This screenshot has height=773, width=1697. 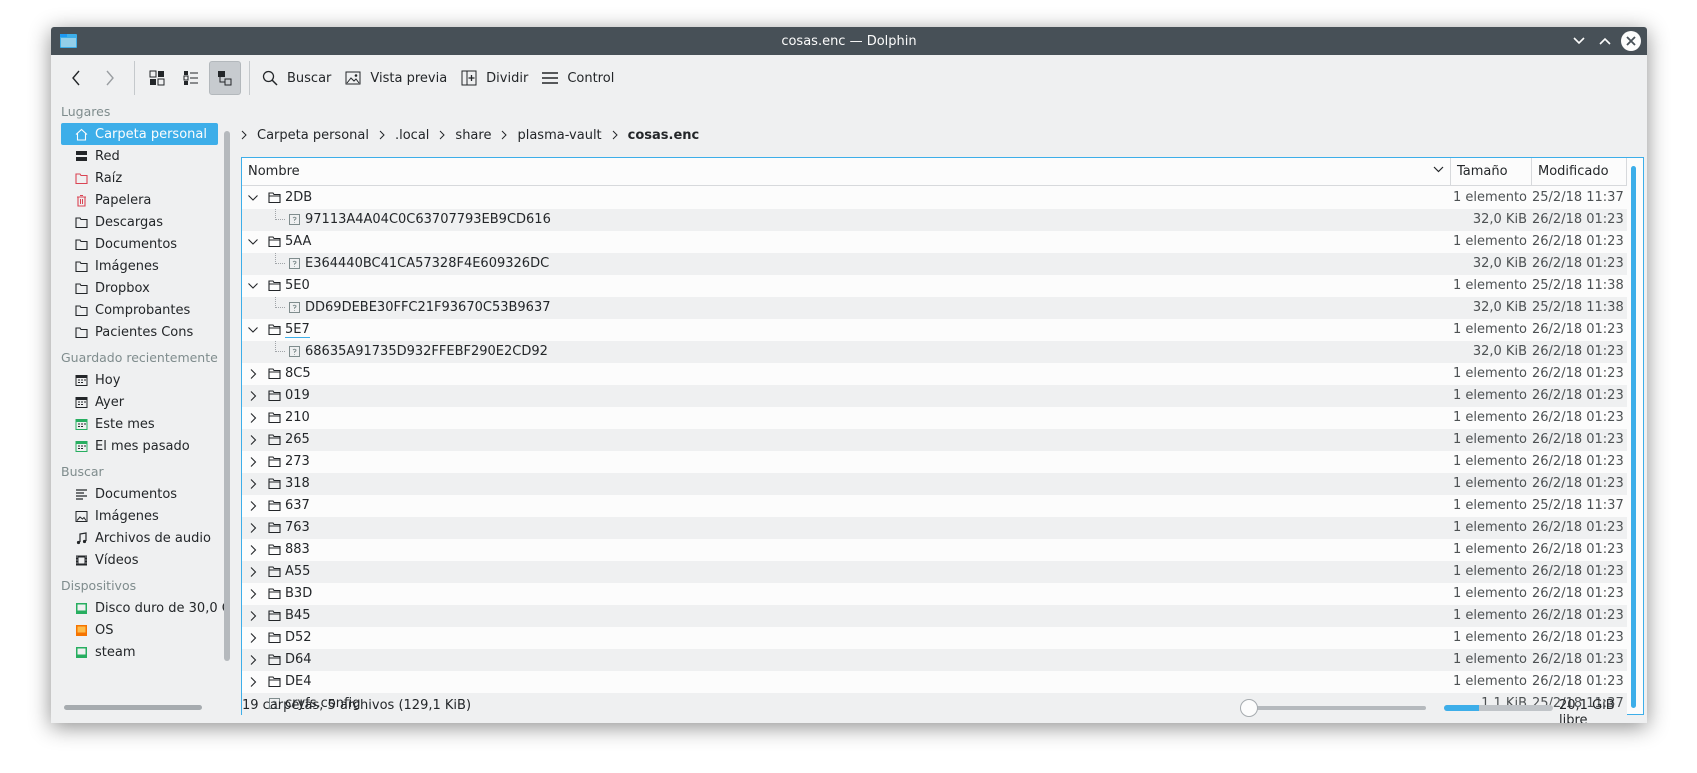 I want to click on sidebar-item-dropbox: Dropbox, so click(x=139, y=288).